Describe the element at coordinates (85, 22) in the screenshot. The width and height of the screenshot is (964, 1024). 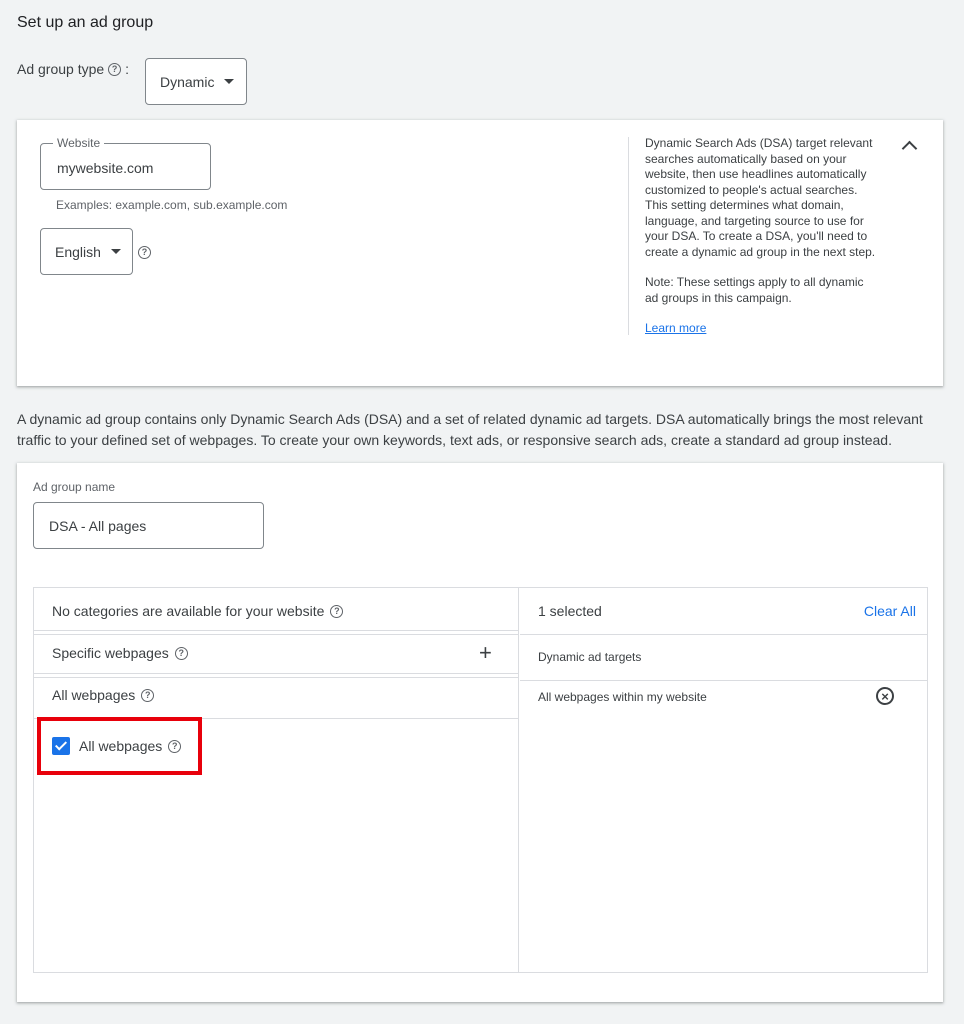
I see `page-title: Set up an ad group` at that location.